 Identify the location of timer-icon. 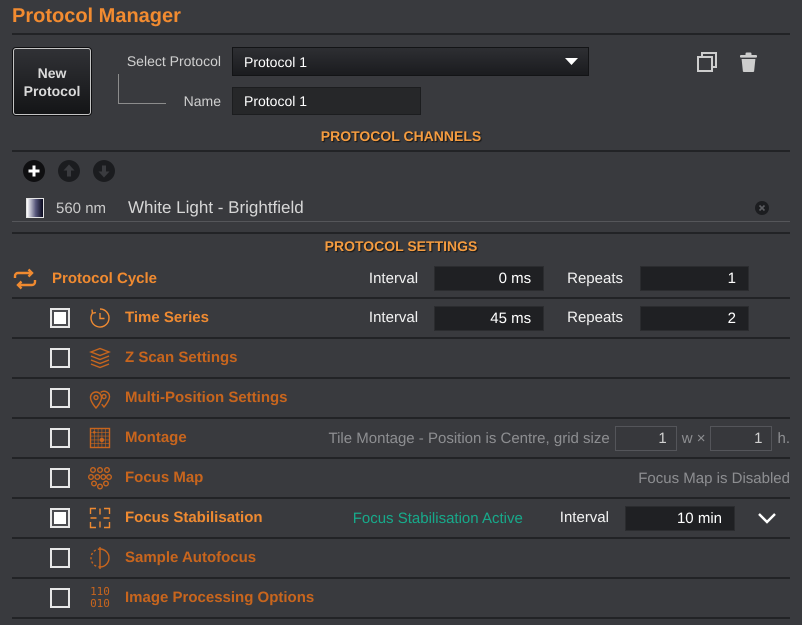
(100, 318).